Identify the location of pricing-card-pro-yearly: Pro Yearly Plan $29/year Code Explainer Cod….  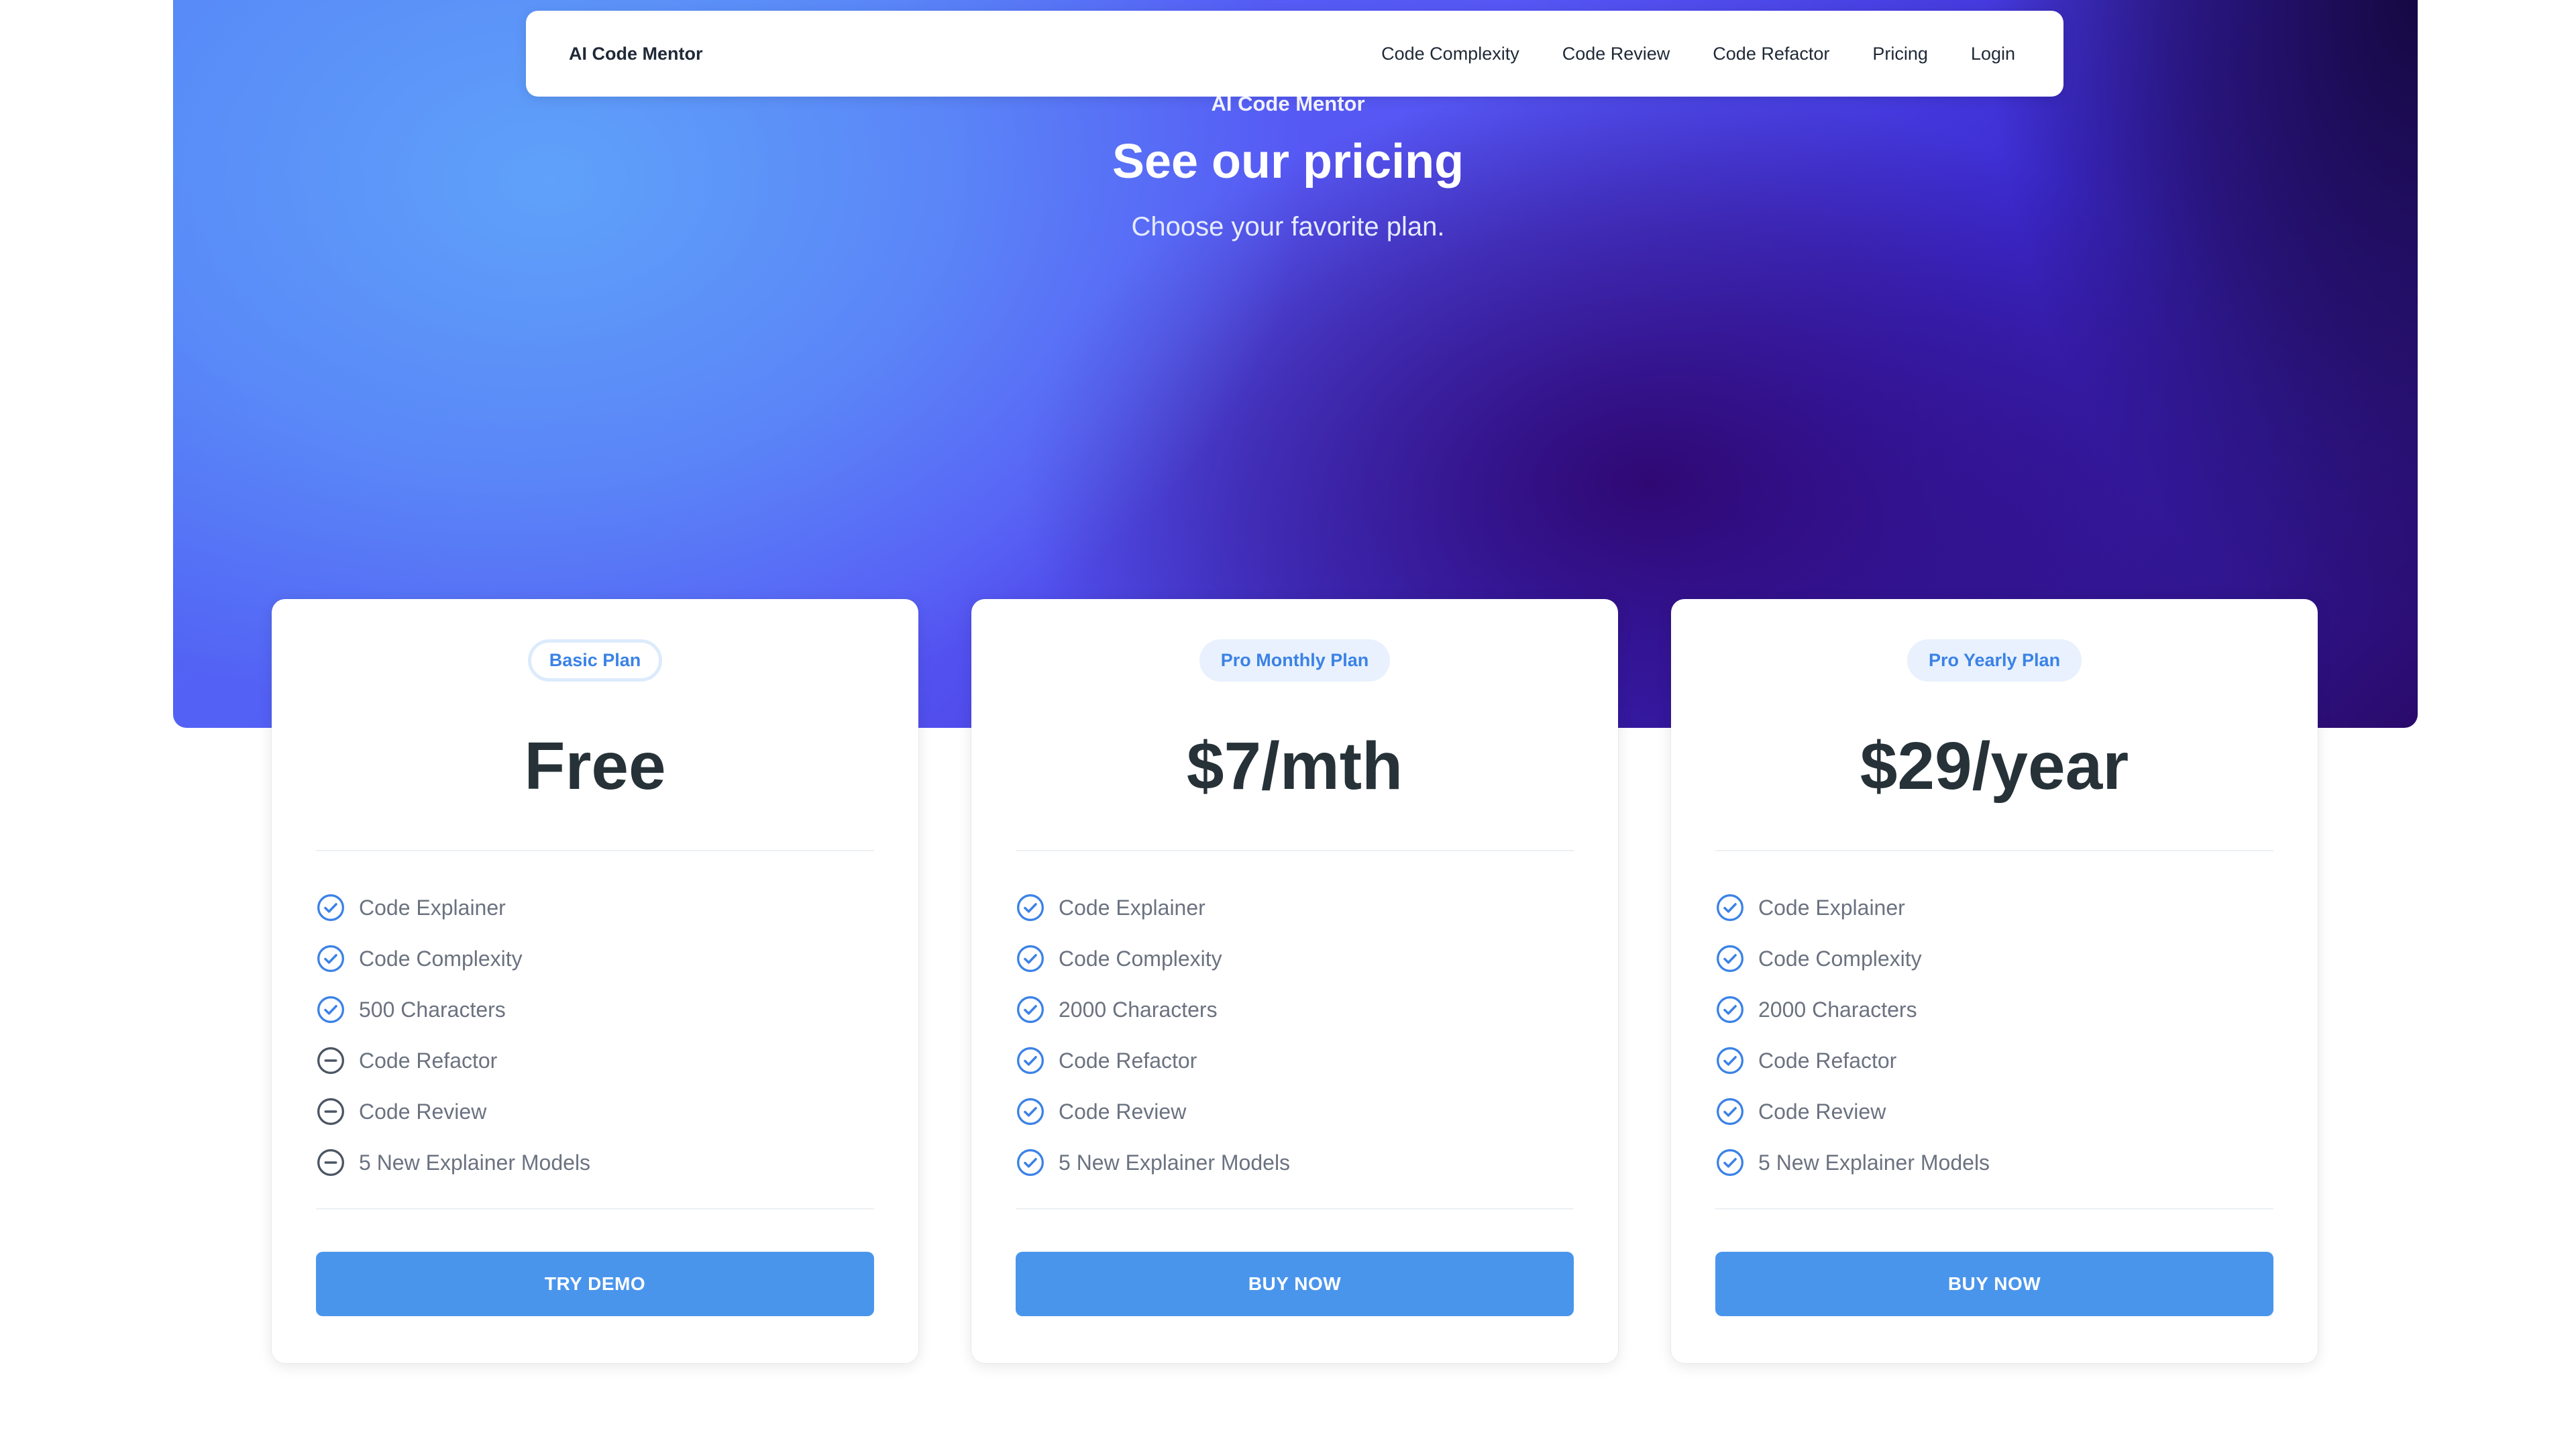
(1994, 981).